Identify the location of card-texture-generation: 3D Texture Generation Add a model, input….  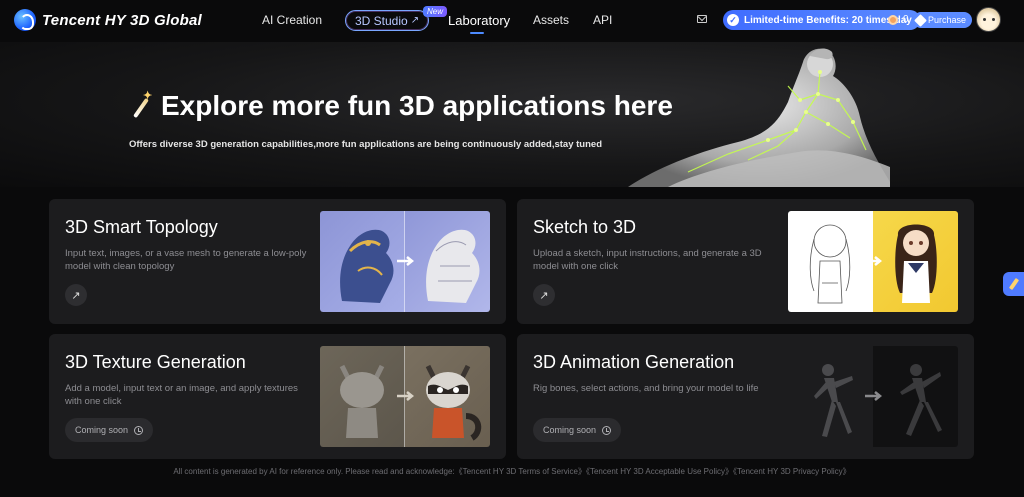
(277, 396).